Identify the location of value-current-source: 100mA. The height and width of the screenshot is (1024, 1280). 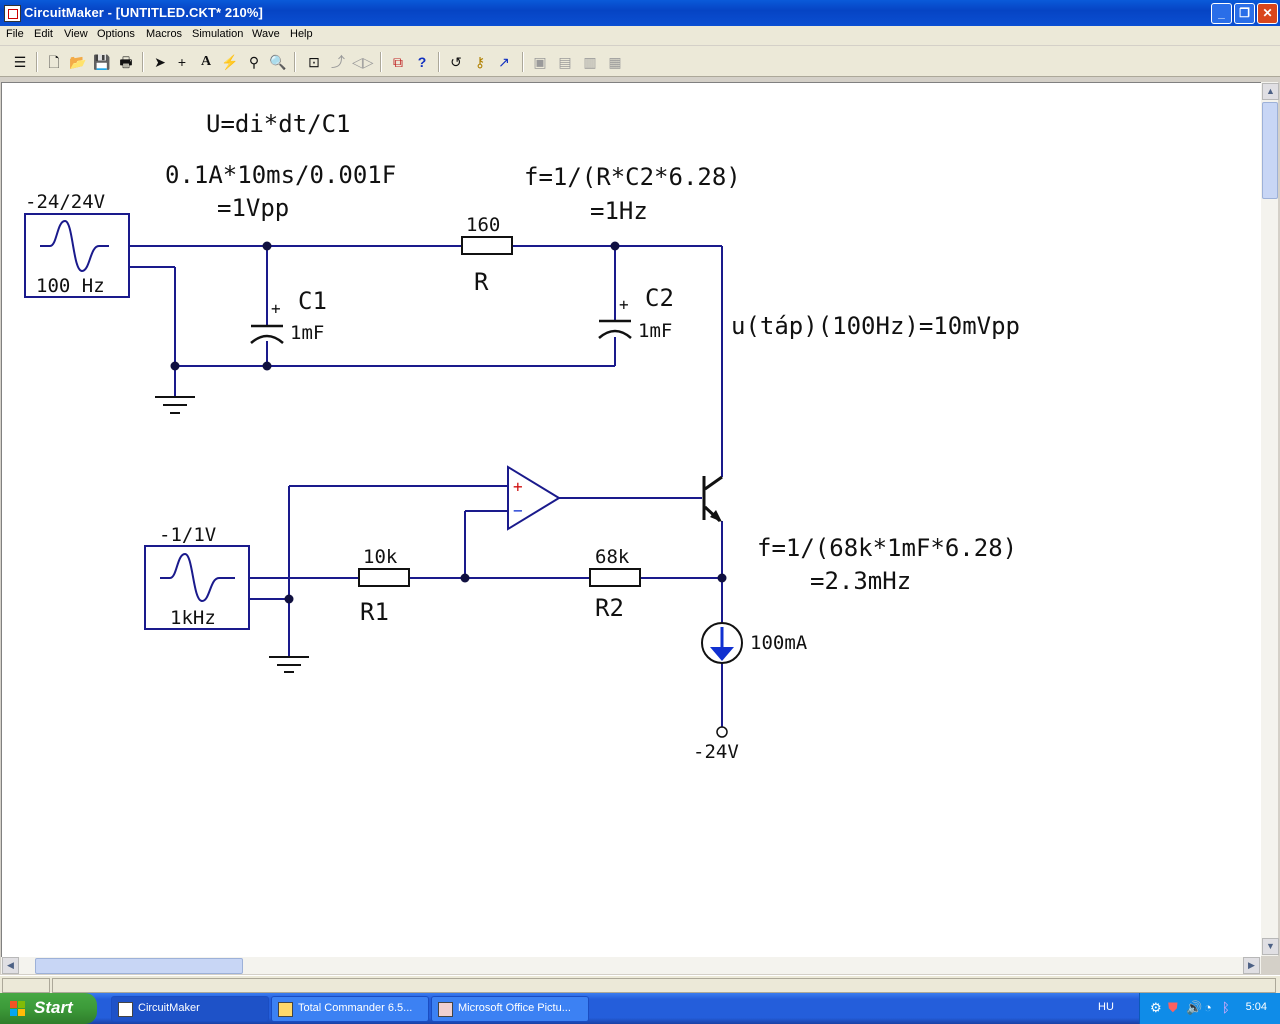
(779, 643).